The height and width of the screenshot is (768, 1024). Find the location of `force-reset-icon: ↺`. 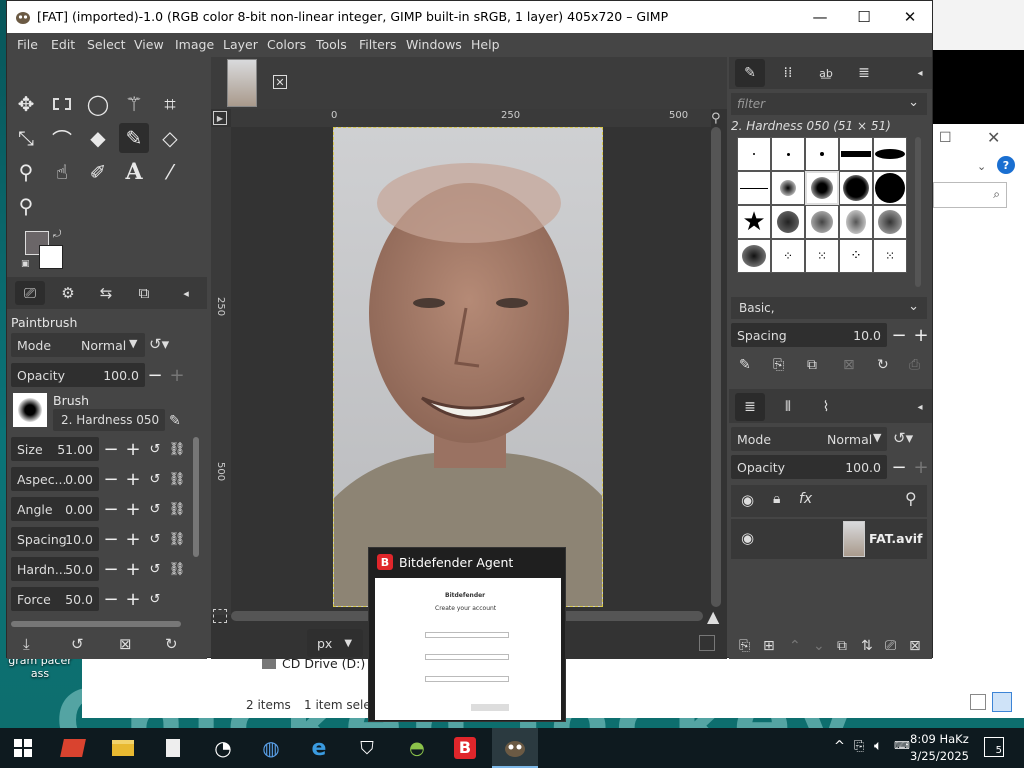

force-reset-icon: ↺ is located at coordinates (155, 599).